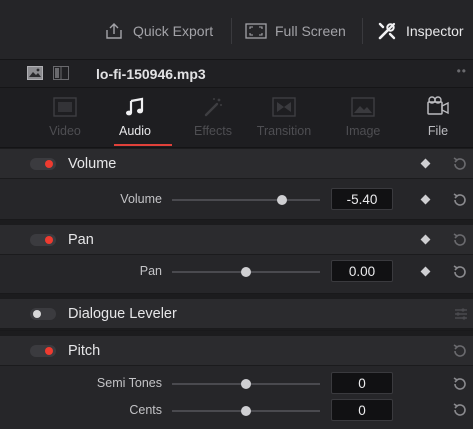 This screenshot has height=429, width=473. I want to click on quick-export-button: Quick Export, so click(158, 31).